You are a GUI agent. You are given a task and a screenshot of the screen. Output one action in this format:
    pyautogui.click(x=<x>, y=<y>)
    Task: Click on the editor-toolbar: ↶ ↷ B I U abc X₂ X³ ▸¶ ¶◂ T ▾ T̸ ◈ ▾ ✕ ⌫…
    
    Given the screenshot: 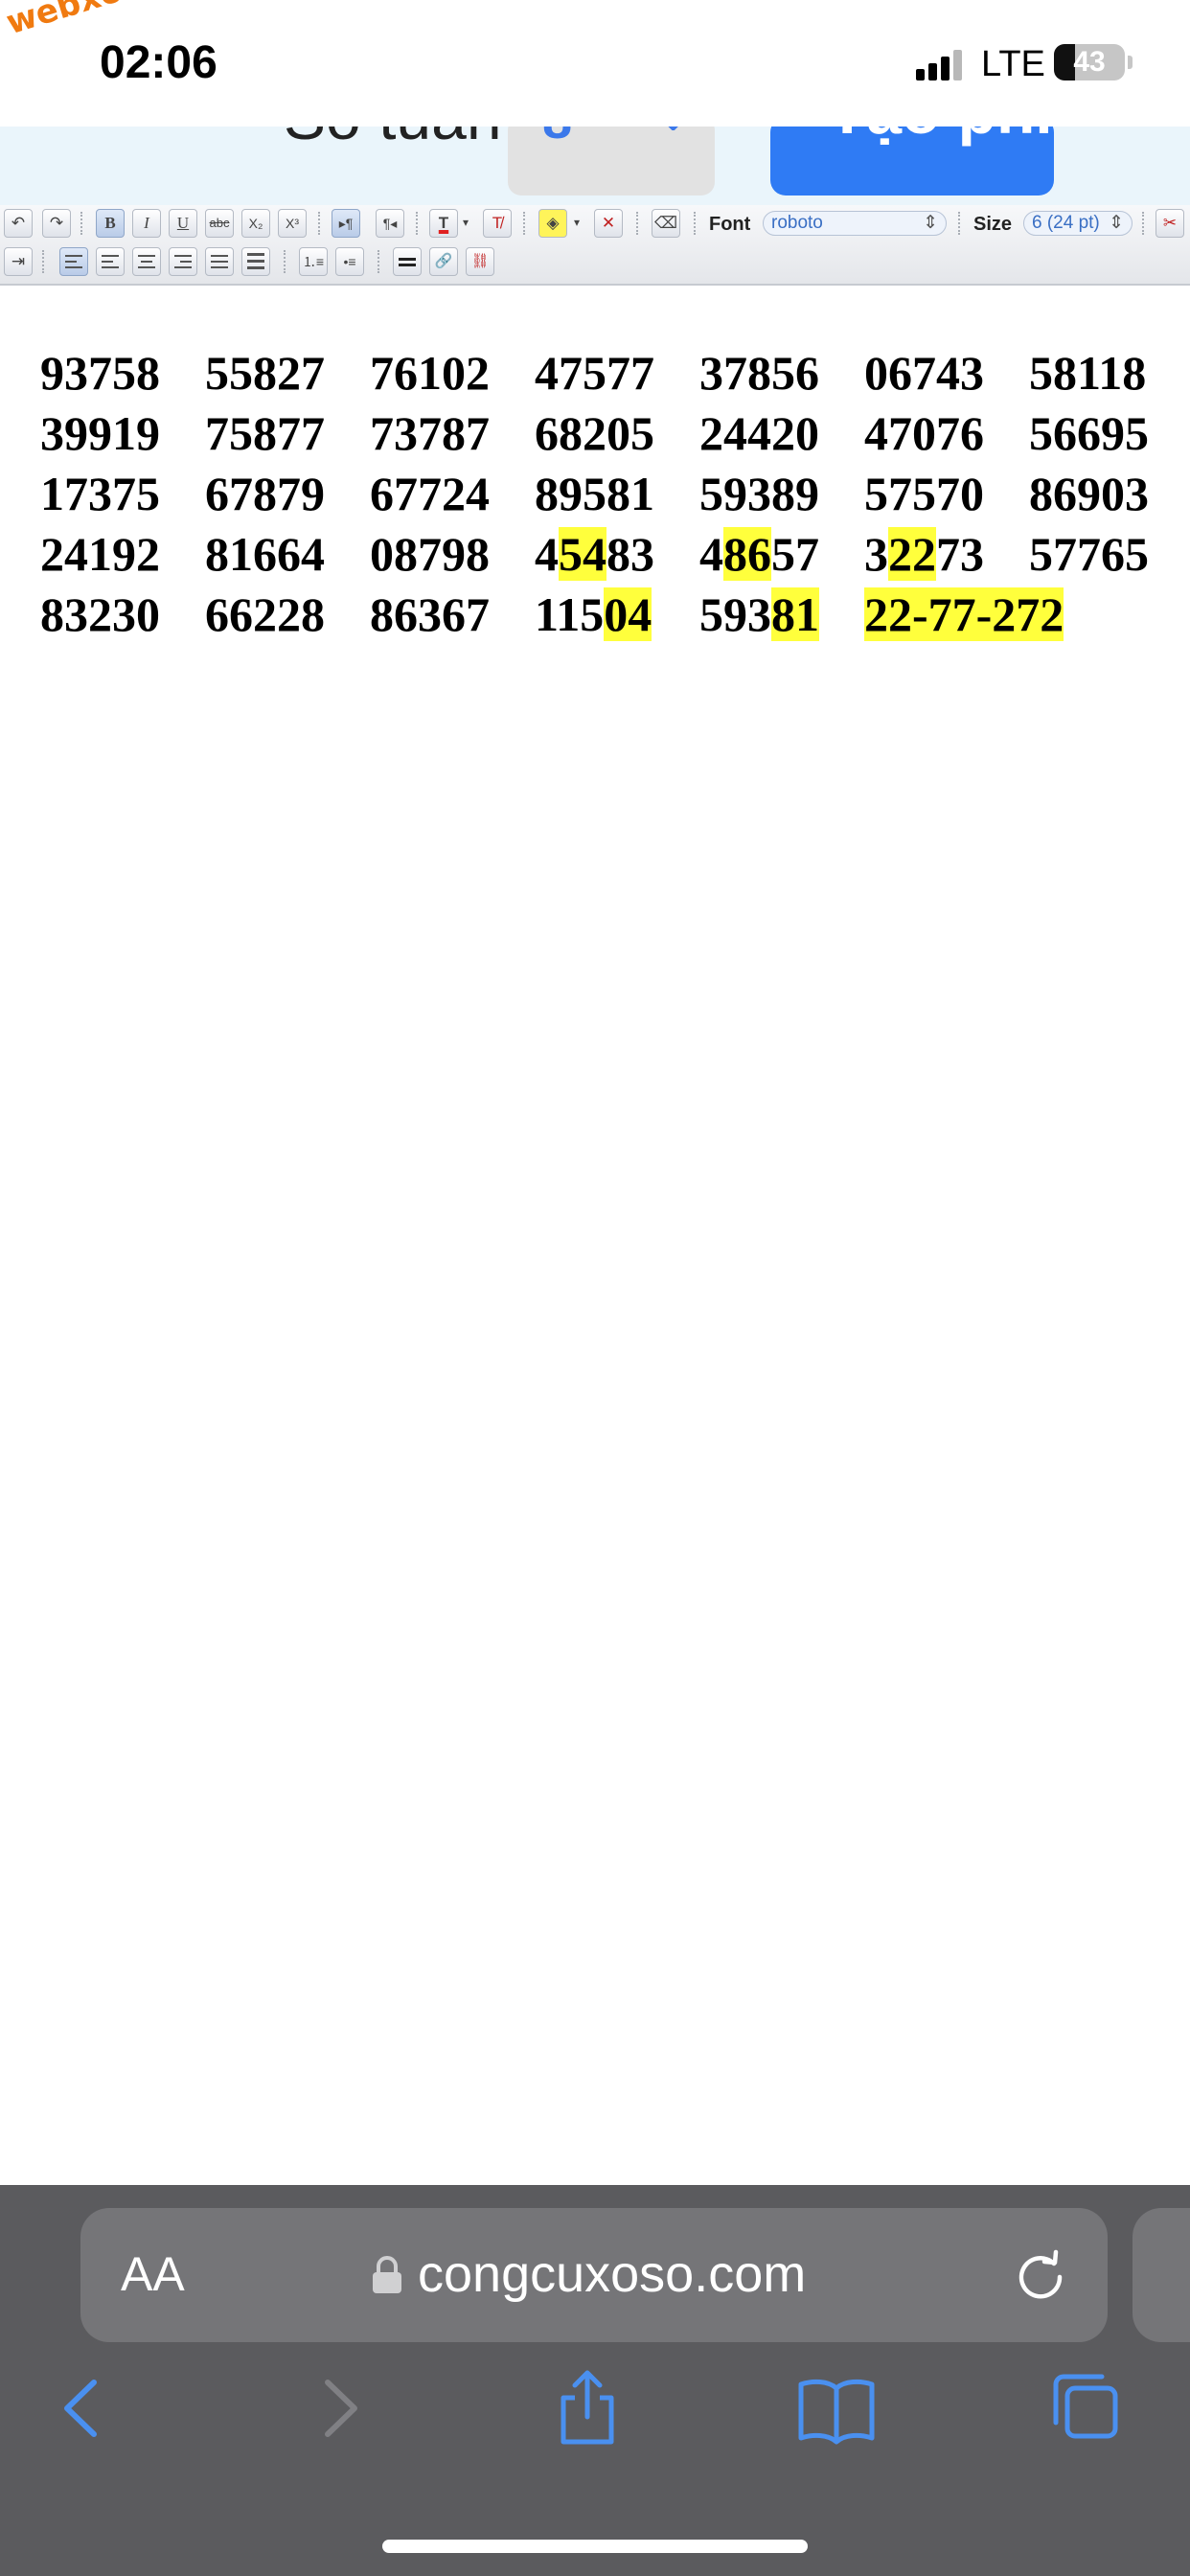 What is the action you would take?
    pyautogui.click(x=595, y=245)
    